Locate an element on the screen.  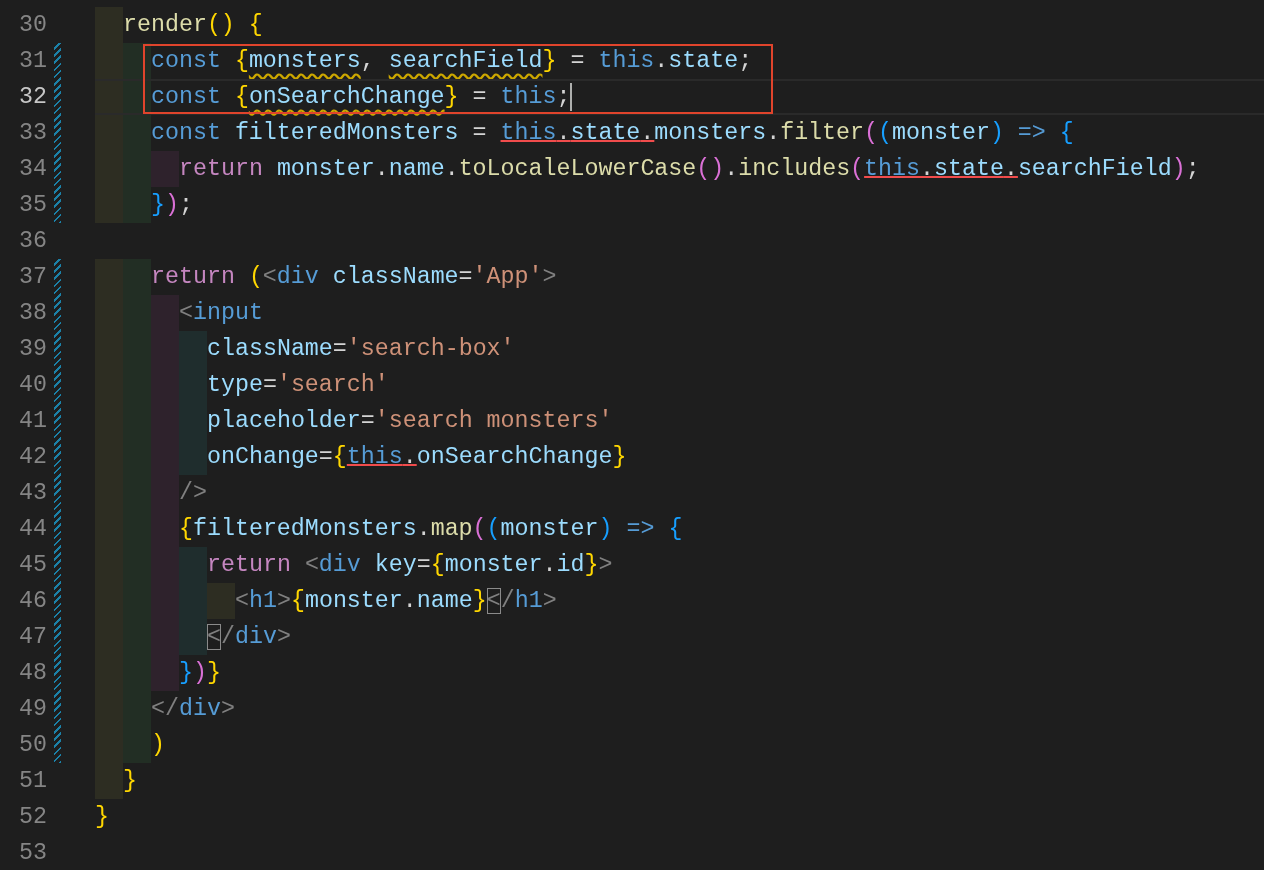
line-number: 36 is located at coordinates (33, 241).